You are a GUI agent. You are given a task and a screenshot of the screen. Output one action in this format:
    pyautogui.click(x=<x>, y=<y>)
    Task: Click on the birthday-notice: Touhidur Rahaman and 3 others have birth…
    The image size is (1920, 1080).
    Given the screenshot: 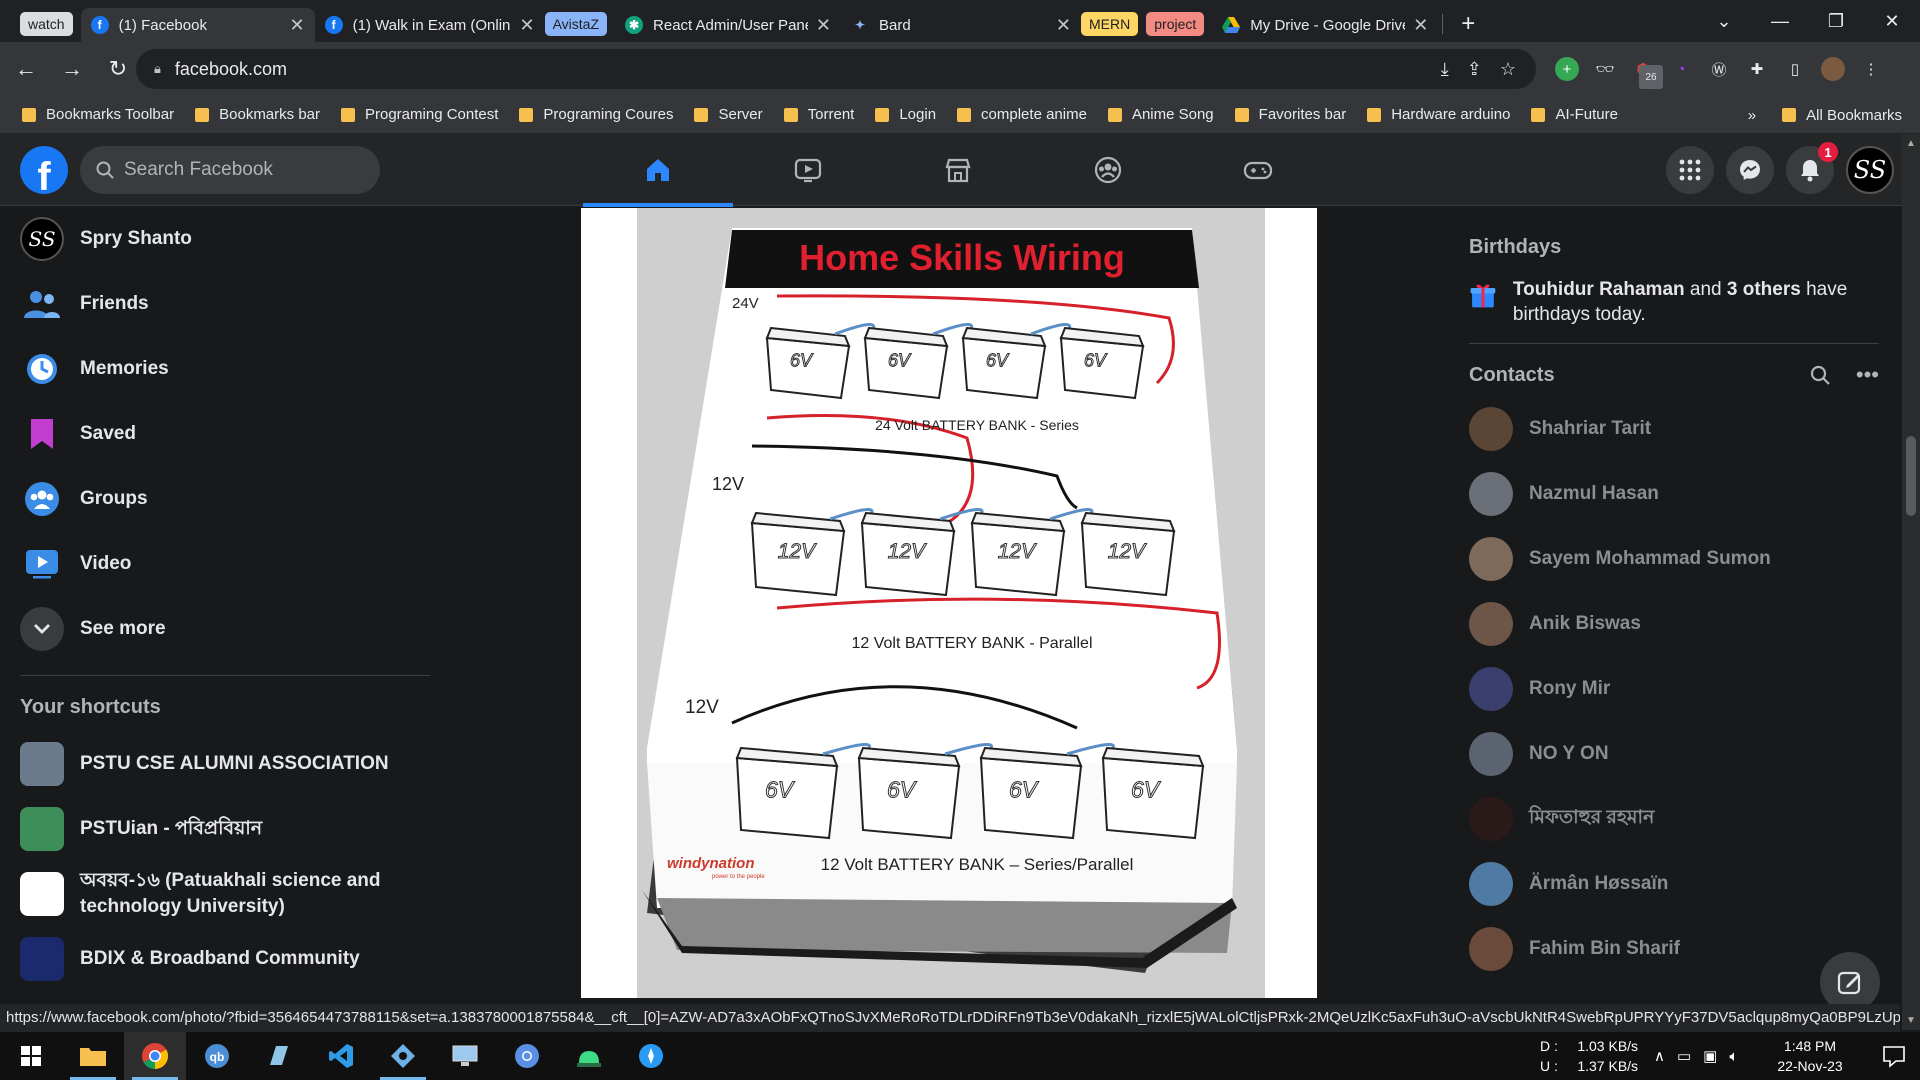 What is the action you would take?
    pyautogui.click(x=1674, y=302)
    